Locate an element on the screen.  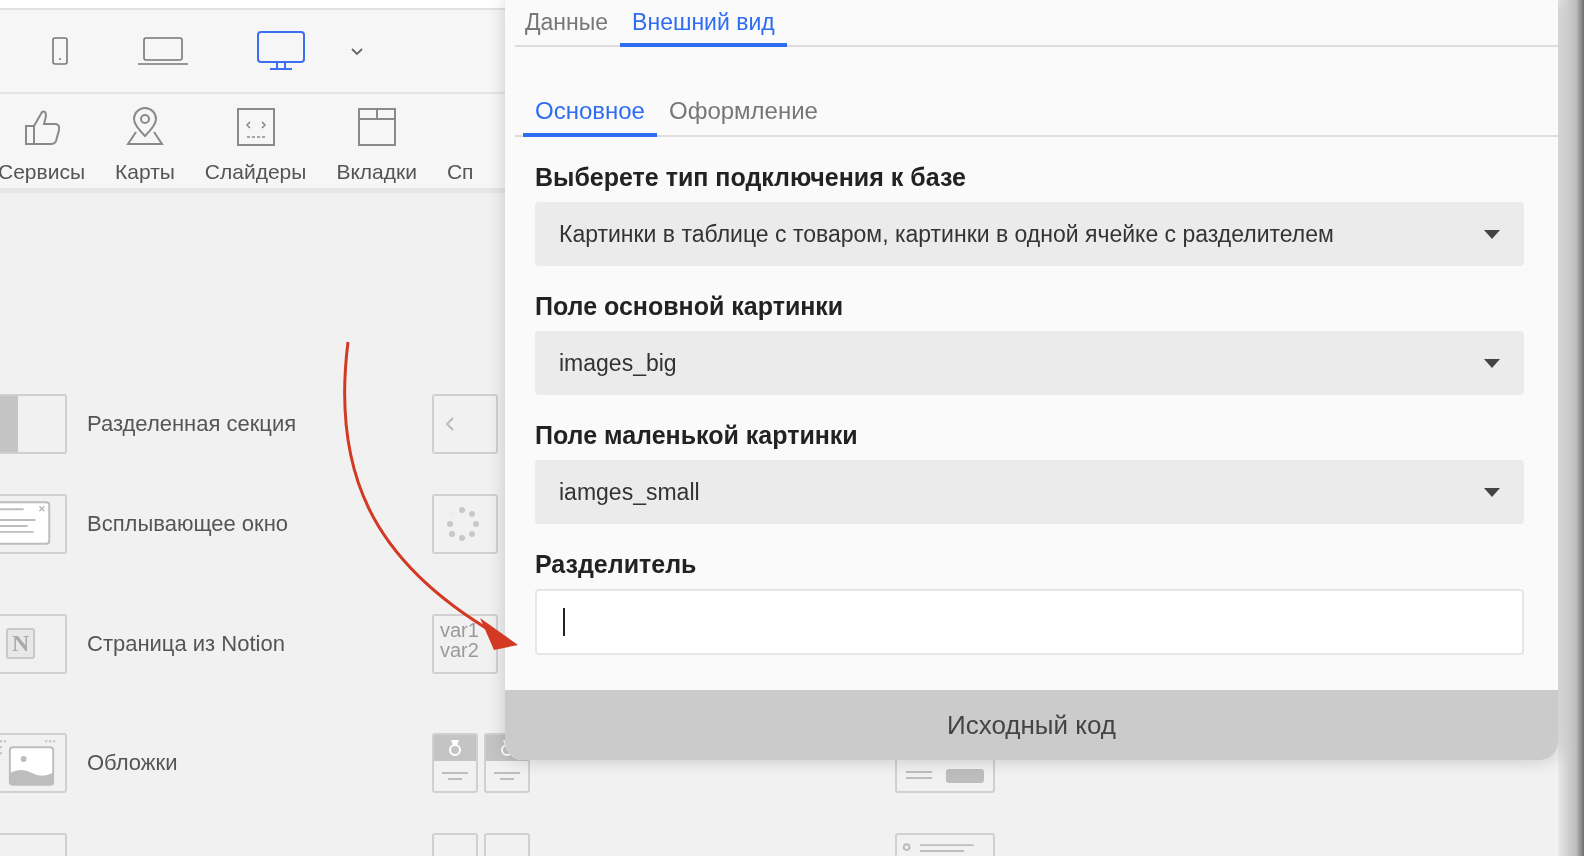
dropdown-field: images_big is located at coordinates (1029, 363).